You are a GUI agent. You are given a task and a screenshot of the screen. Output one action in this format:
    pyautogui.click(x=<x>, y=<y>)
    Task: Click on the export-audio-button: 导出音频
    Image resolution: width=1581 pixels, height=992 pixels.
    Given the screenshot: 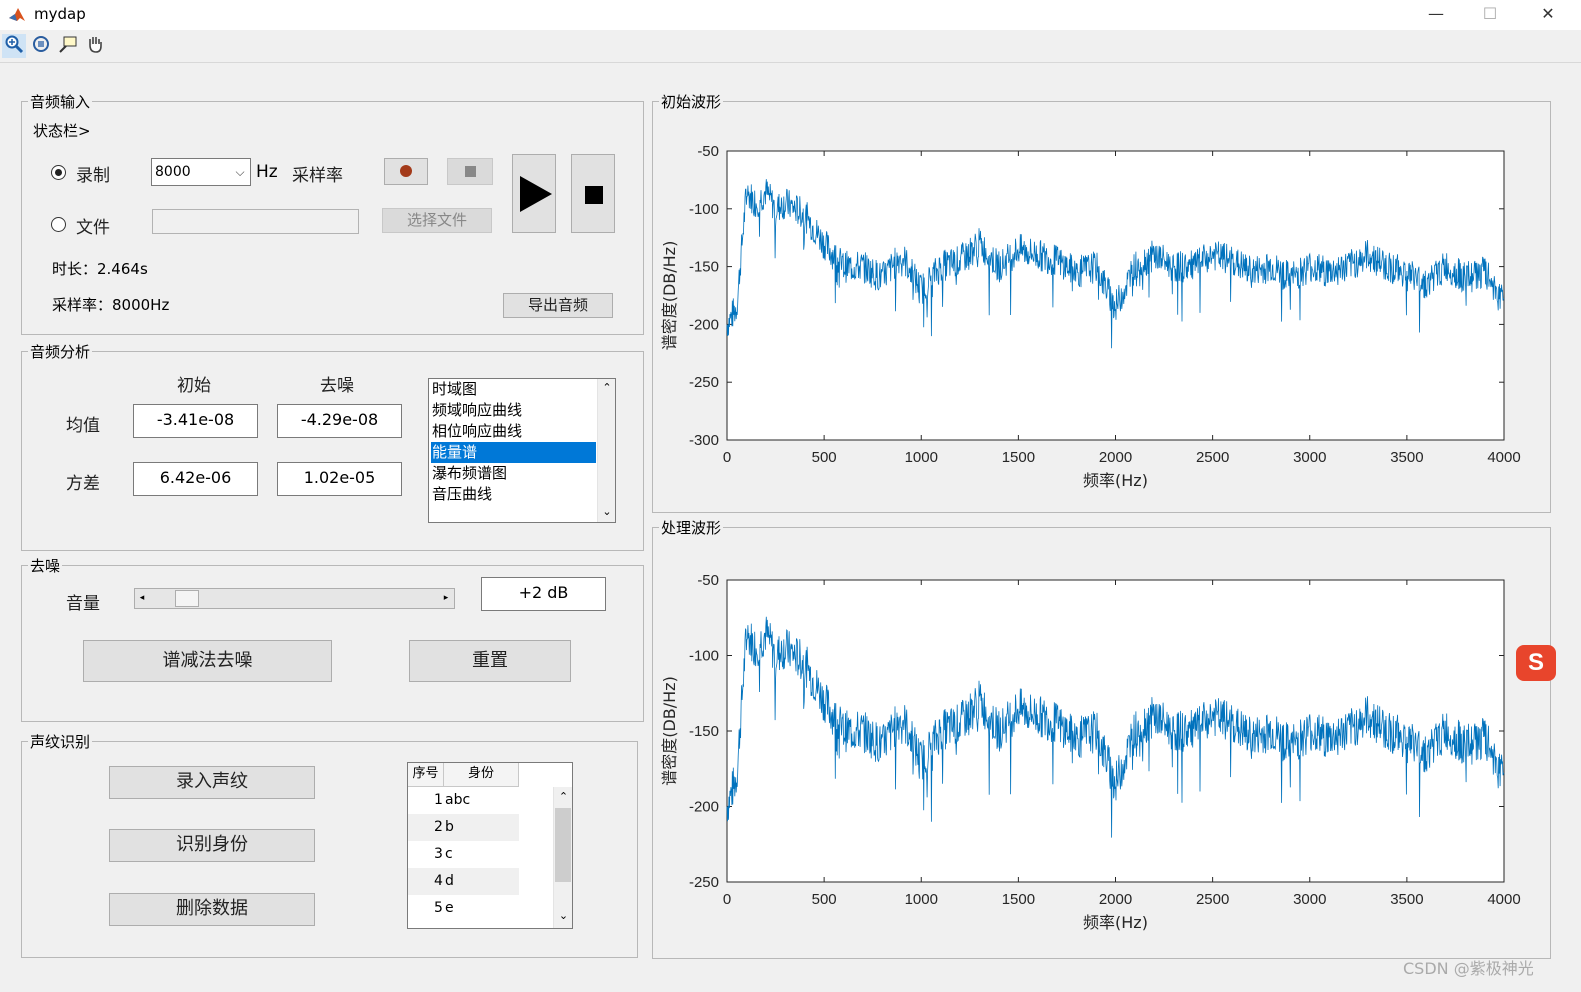 What is the action you would take?
    pyautogui.click(x=558, y=305)
    